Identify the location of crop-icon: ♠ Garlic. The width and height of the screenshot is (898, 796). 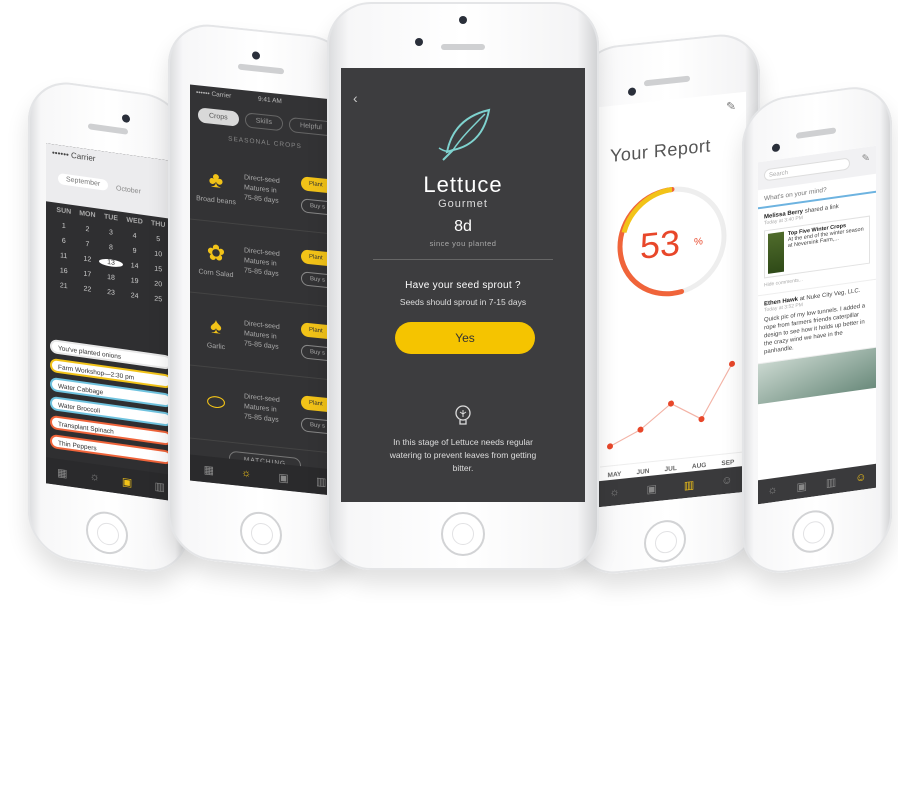
(216, 331).